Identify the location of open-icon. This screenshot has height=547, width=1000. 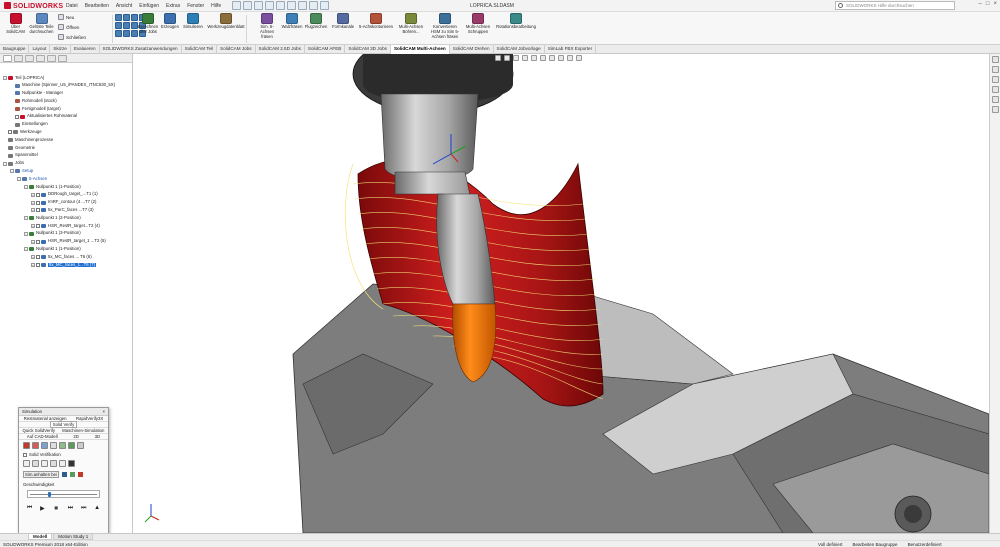
(258, 5).